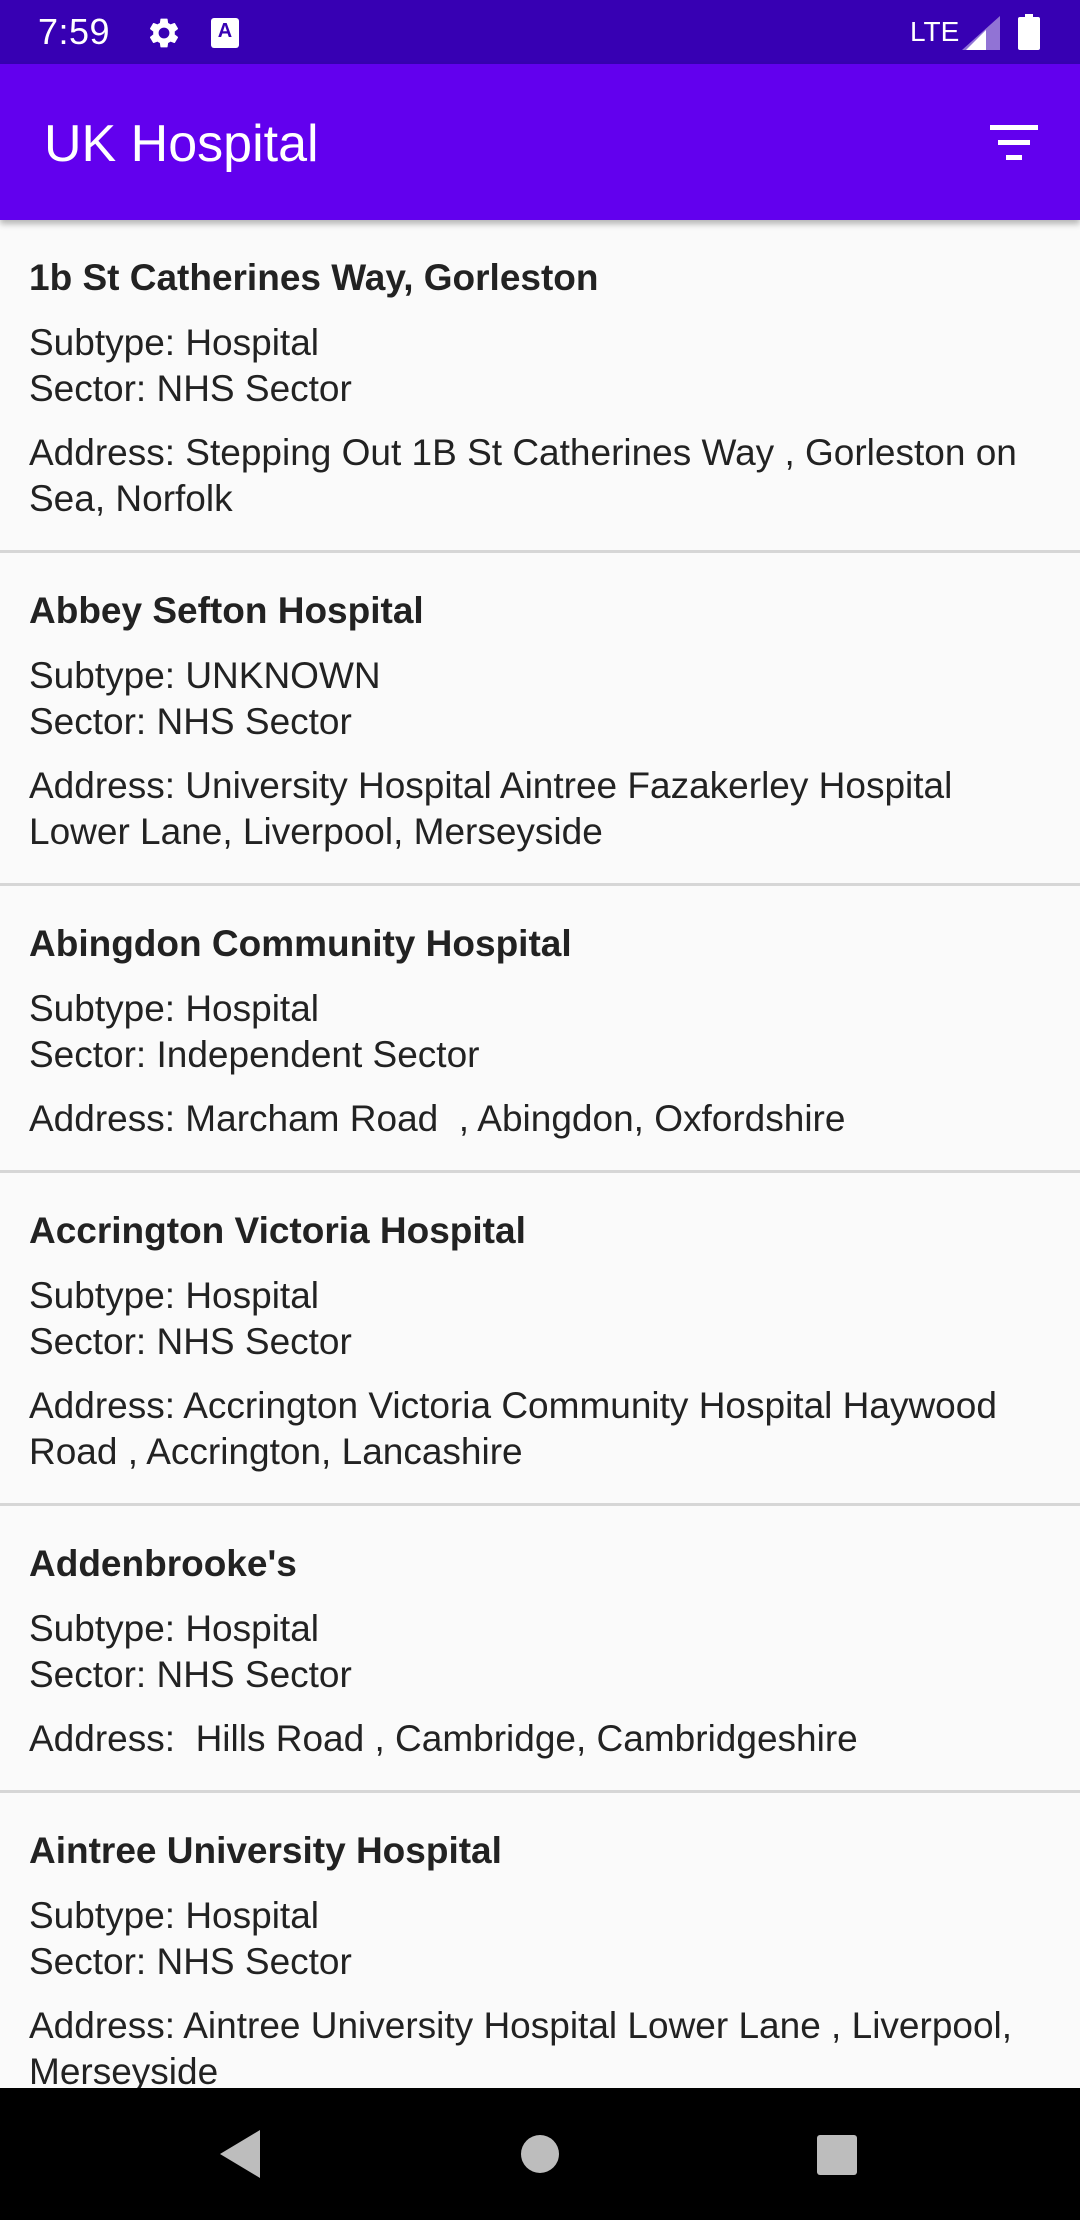 This screenshot has height=2220, width=1080. What do you see at coordinates (226, 610) in the screenshot?
I see `hospital-name: Abbey Sefton Hospital` at bounding box center [226, 610].